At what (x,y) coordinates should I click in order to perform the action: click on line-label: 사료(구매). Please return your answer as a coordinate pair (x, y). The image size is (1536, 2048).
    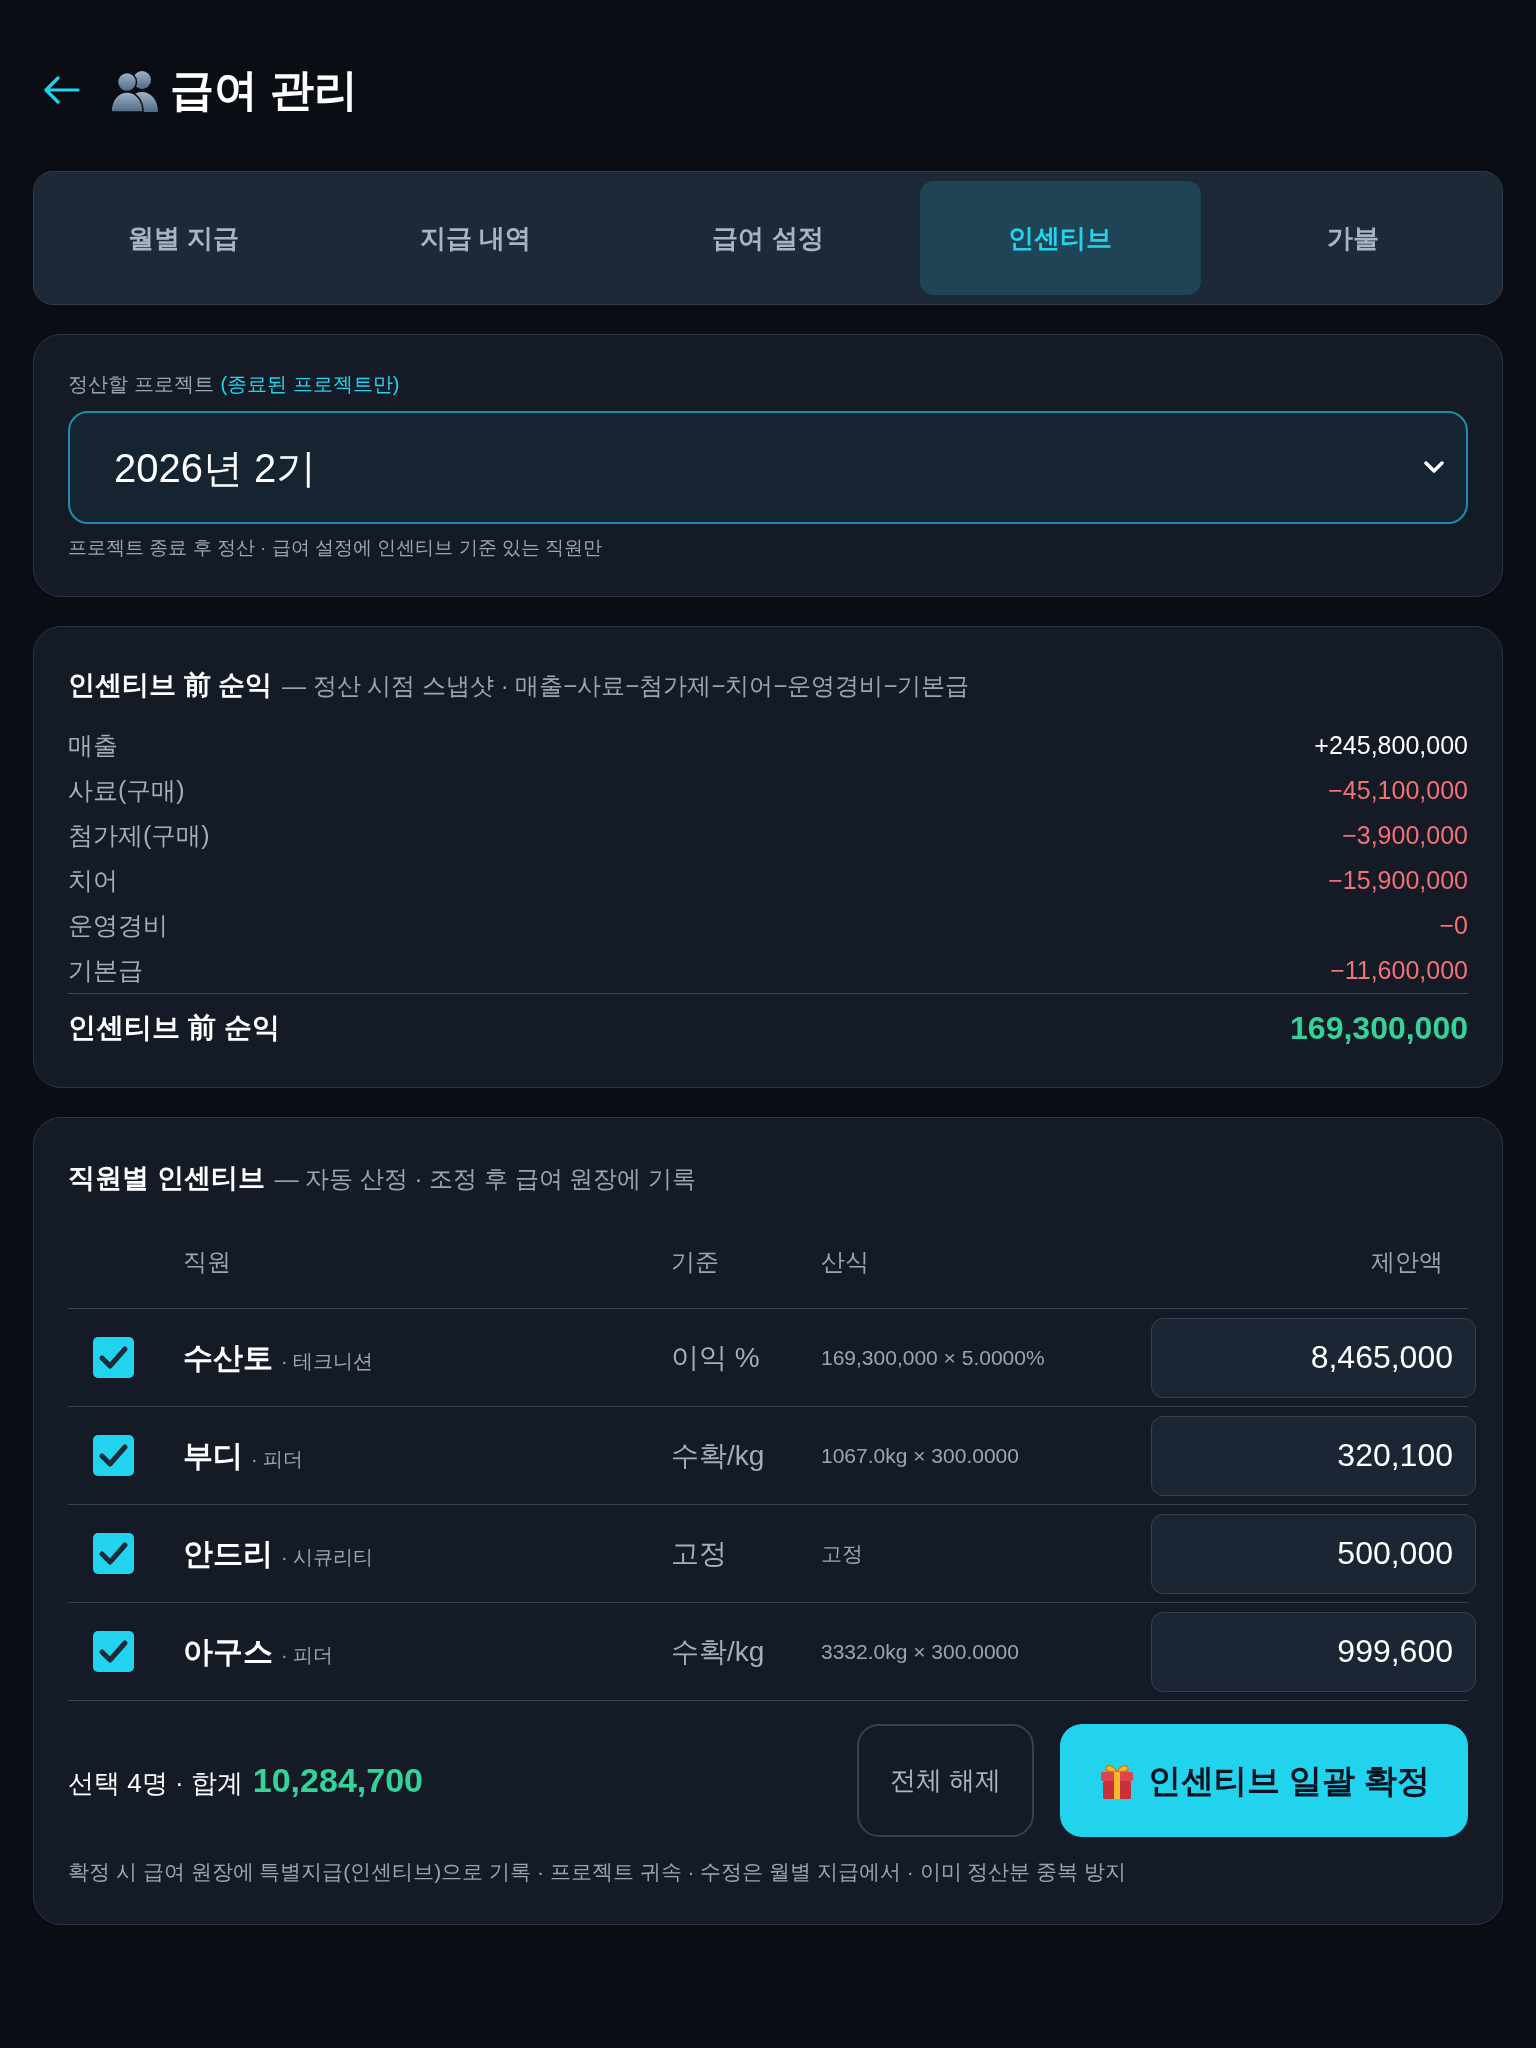
    Looking at the image, I should click on (126, 790).